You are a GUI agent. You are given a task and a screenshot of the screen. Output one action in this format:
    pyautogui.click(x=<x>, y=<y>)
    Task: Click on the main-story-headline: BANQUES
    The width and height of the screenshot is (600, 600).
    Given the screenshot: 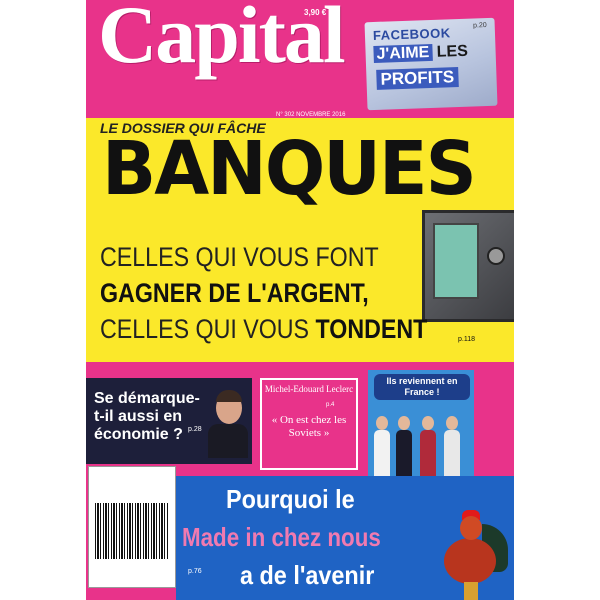 What is the action you would take?
    pyautogui.click(x=289, y=169)
    